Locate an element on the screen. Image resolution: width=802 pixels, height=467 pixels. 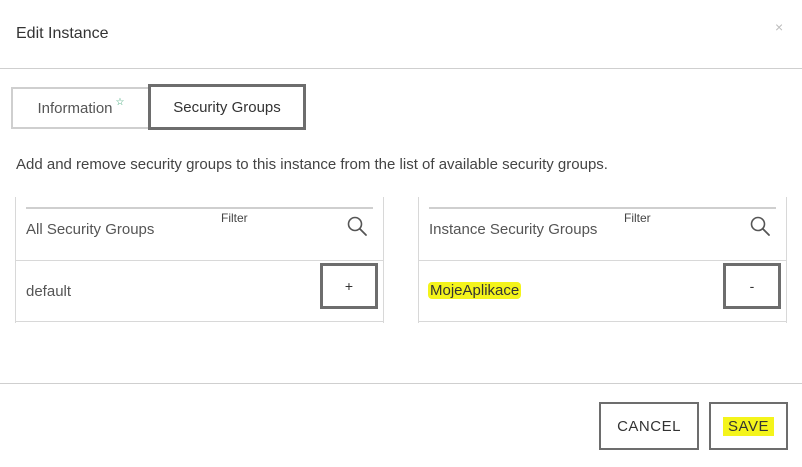
tab-information-label: Information is located at coordinates (75, 108).